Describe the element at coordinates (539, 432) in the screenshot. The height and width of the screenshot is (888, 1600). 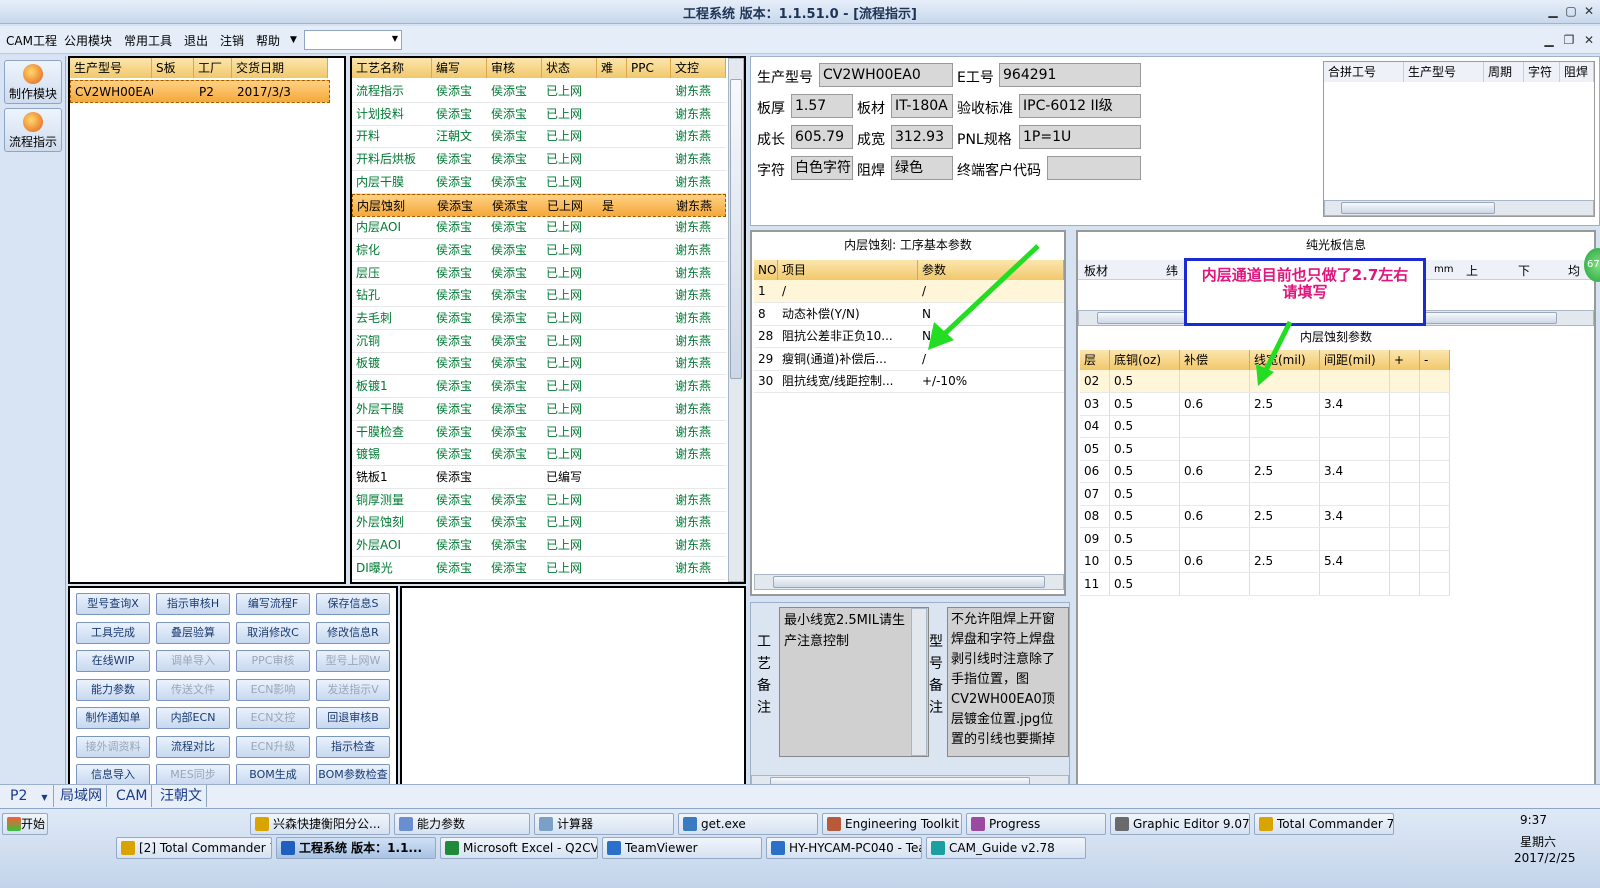
I see `process-row: 干膜检查 侯添宝 侯添宝 已上网 谢东燕` at that location.